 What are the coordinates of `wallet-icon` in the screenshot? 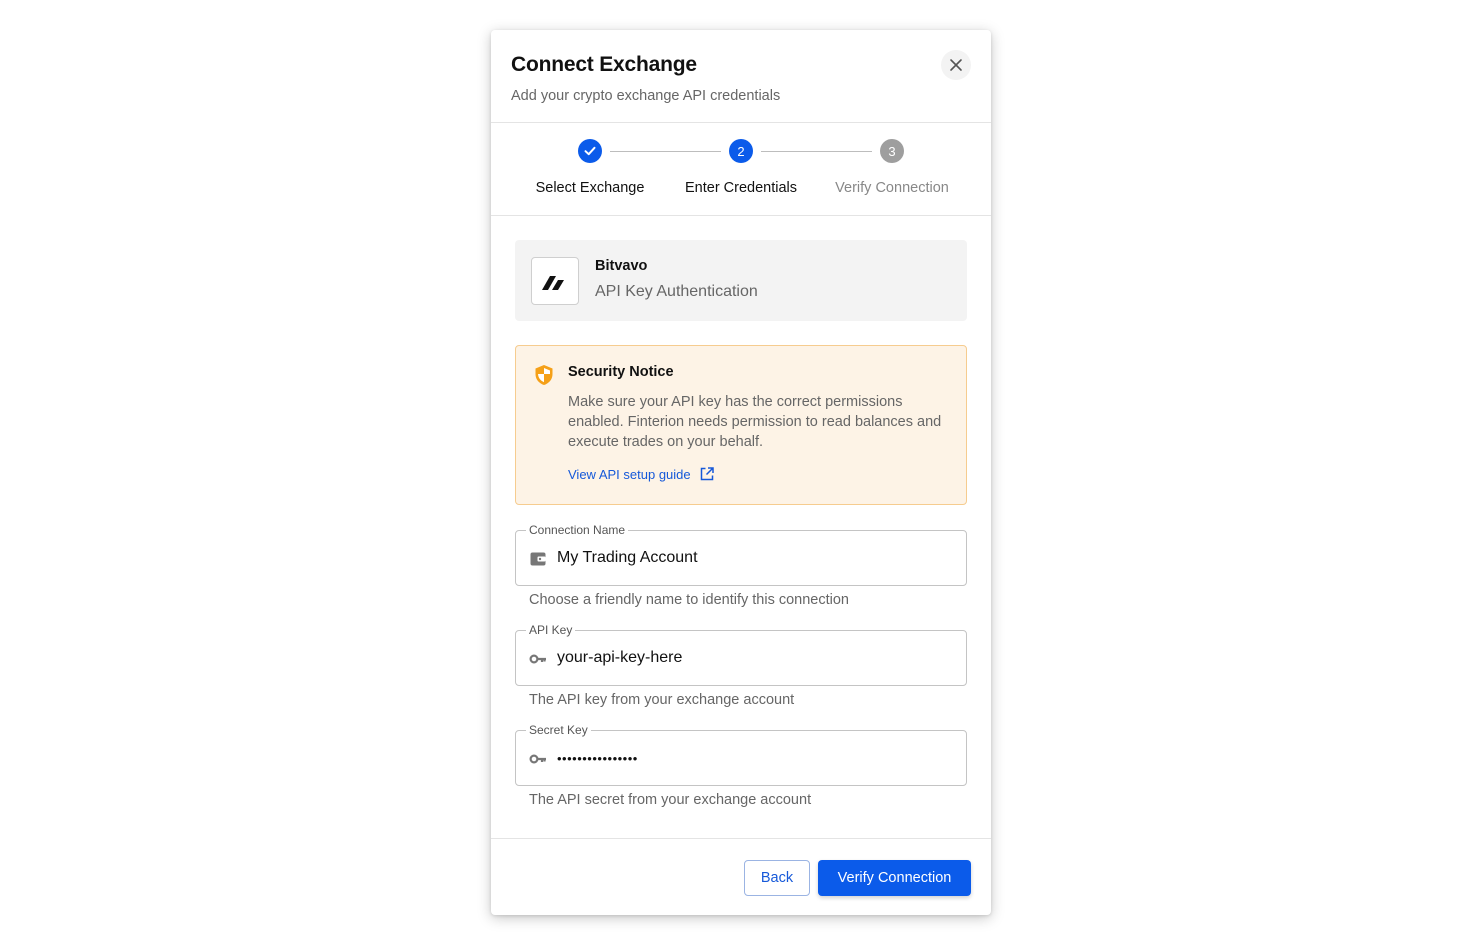 It's located at (538, 559).